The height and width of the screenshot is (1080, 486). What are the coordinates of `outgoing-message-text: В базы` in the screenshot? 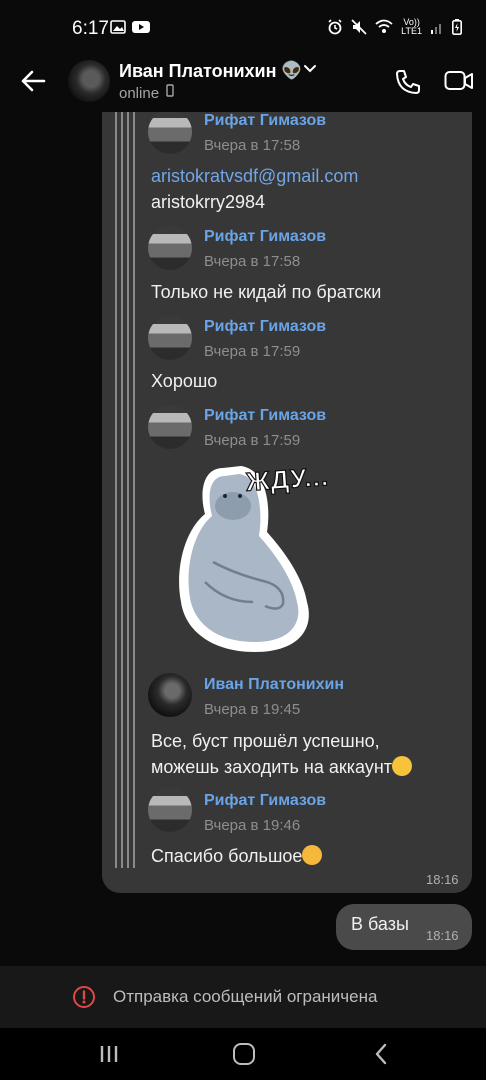 It's located at (380, 924).